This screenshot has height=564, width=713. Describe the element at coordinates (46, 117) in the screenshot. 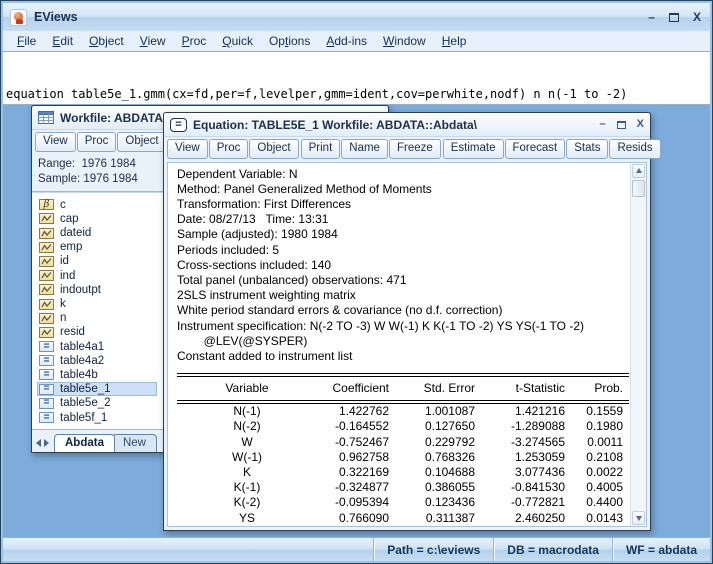

I see `workfile-icon` at that location.